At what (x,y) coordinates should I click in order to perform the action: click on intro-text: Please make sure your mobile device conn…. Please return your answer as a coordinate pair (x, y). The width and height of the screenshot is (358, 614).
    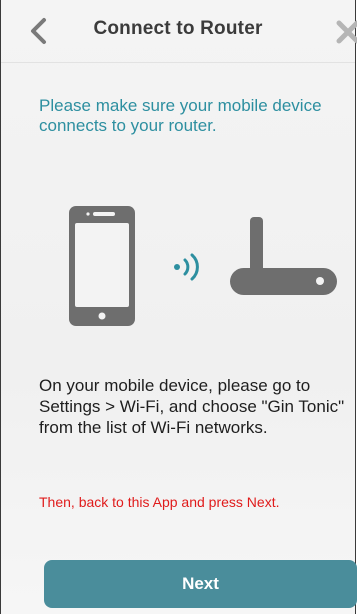
    Looking at the image, I should click on (180, 115).